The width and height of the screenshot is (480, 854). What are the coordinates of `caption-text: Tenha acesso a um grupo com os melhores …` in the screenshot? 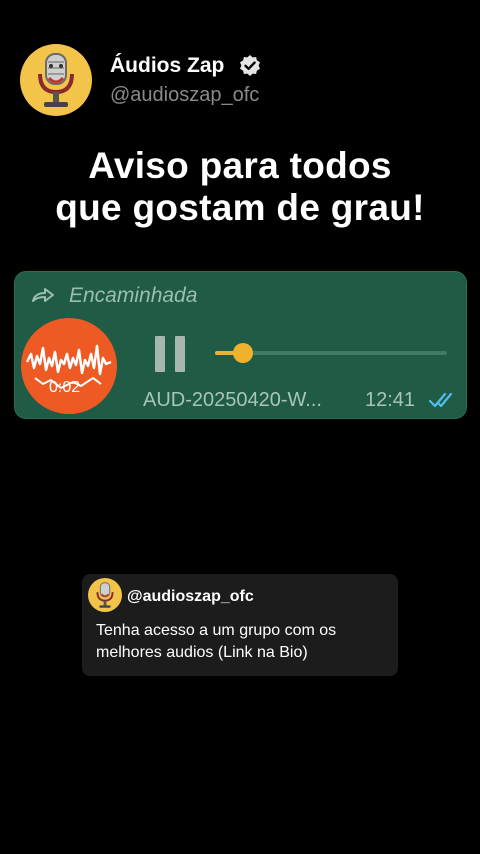 It's located at (216, 641).